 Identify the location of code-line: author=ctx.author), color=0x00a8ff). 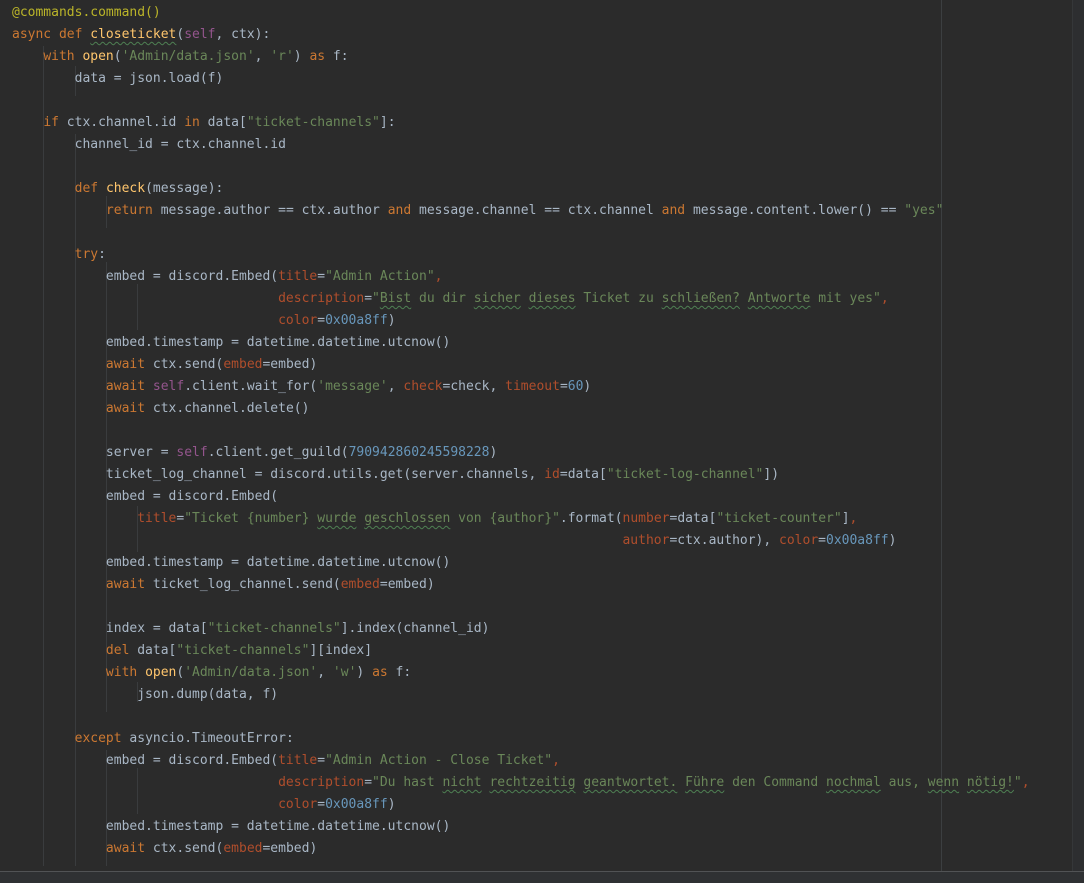
(759, 540).